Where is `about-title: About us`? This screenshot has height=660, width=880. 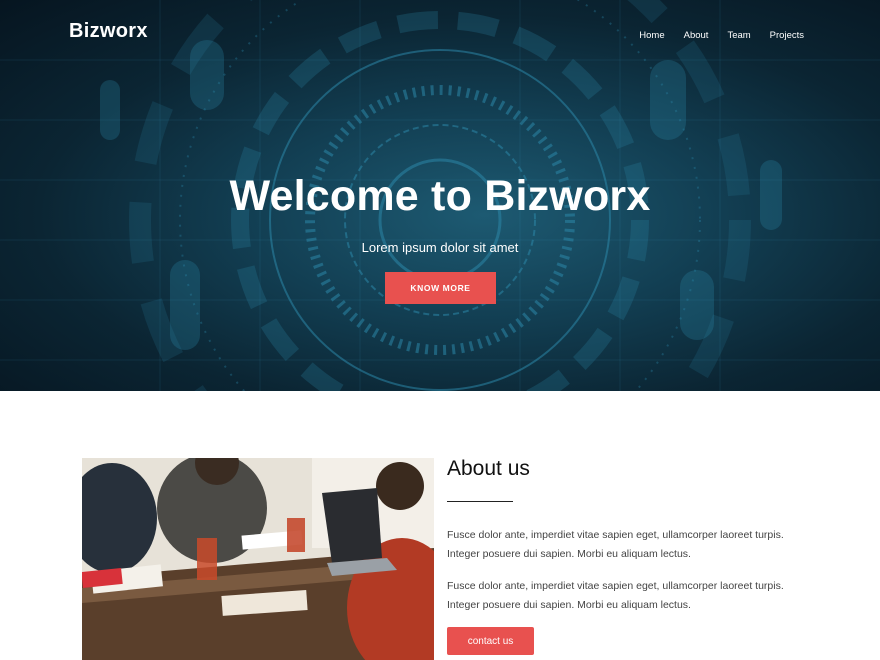 about-title: About us is located at coordinates (488, 468).